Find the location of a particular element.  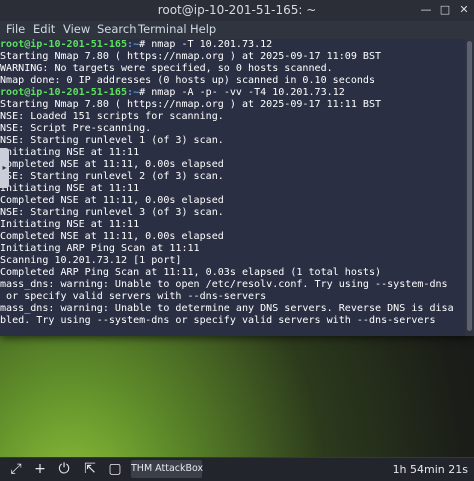

terminal-line: NSE: Loaded 151 scripts for scanning. is located at coordinates (112, 117).